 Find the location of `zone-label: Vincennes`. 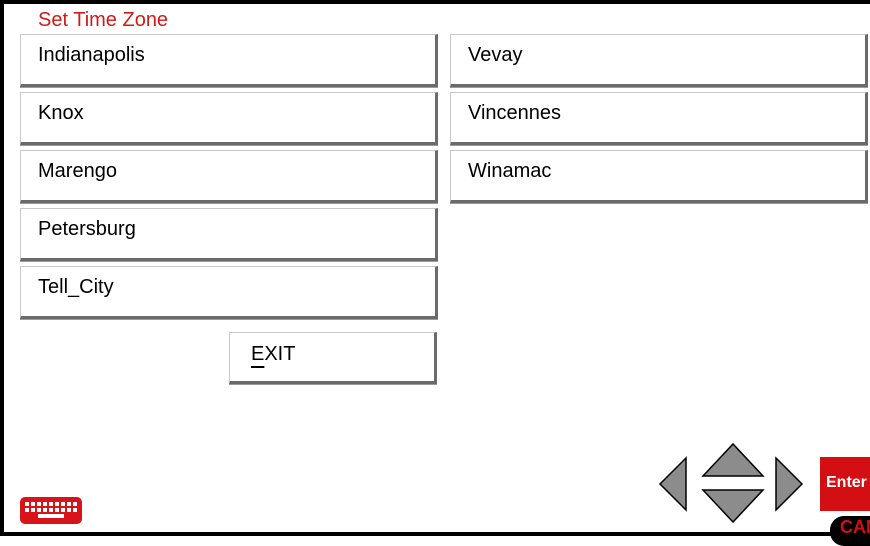

zone-label: Vincennes is located at coordinates (515, 113).